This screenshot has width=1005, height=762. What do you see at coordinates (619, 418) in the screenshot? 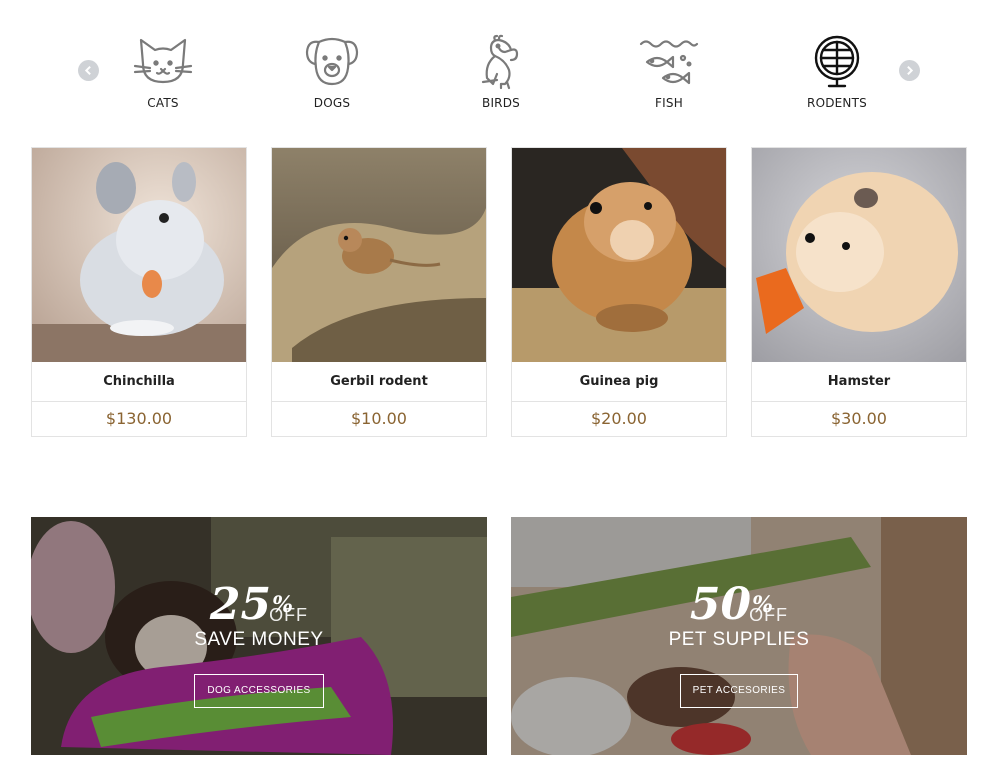
I see `product-price: $20.00` at bounding box center [619, 418].